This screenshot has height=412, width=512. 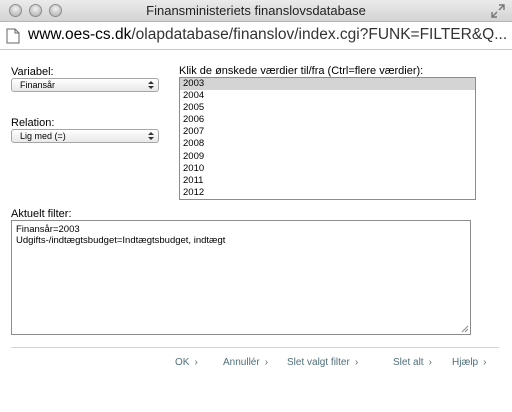 I want to click on title-bar: Finansministeriets finanslovsdatabase, so click(x=256, y=11).